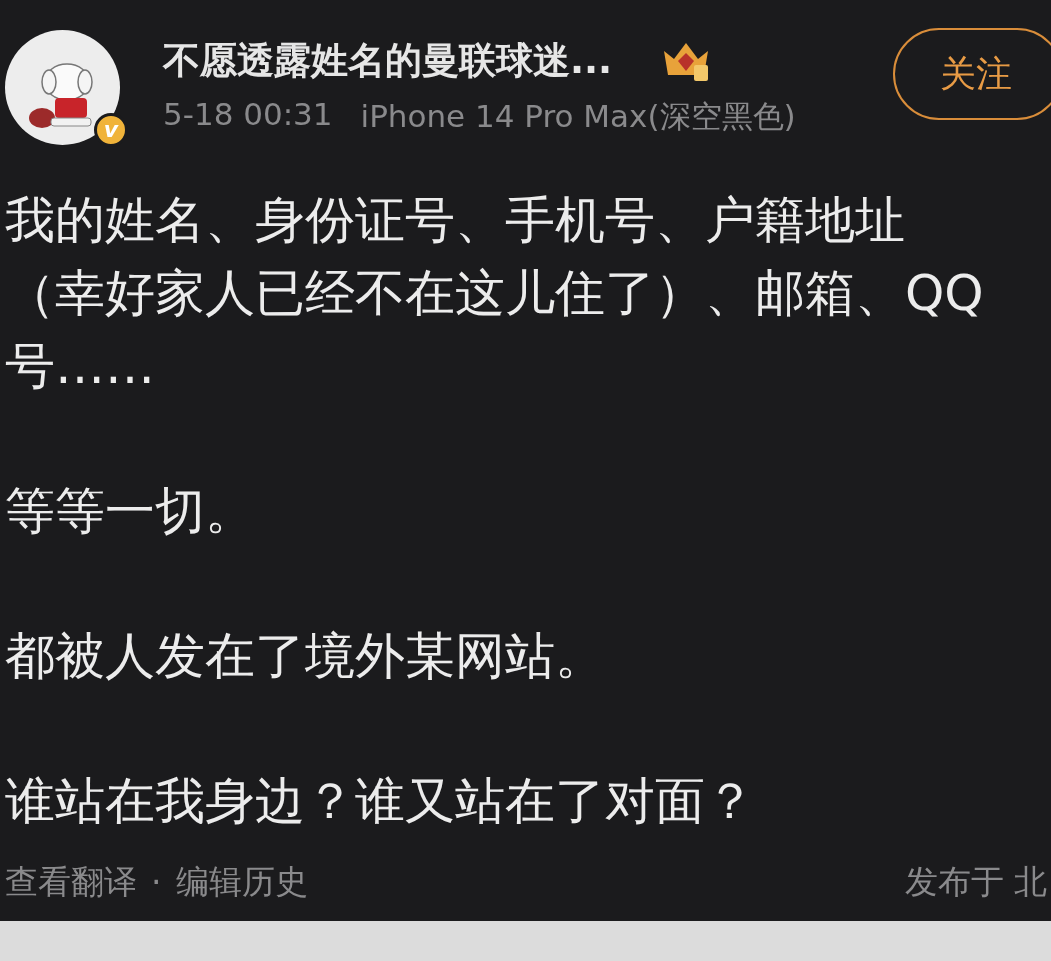 This screenshot has width=1051, height=961. I want to click on verified-badge: v, so click(111, 129).